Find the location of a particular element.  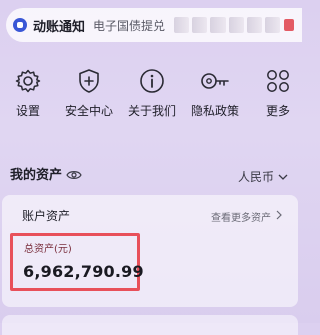

next-card is located at coordinates (150, 325).